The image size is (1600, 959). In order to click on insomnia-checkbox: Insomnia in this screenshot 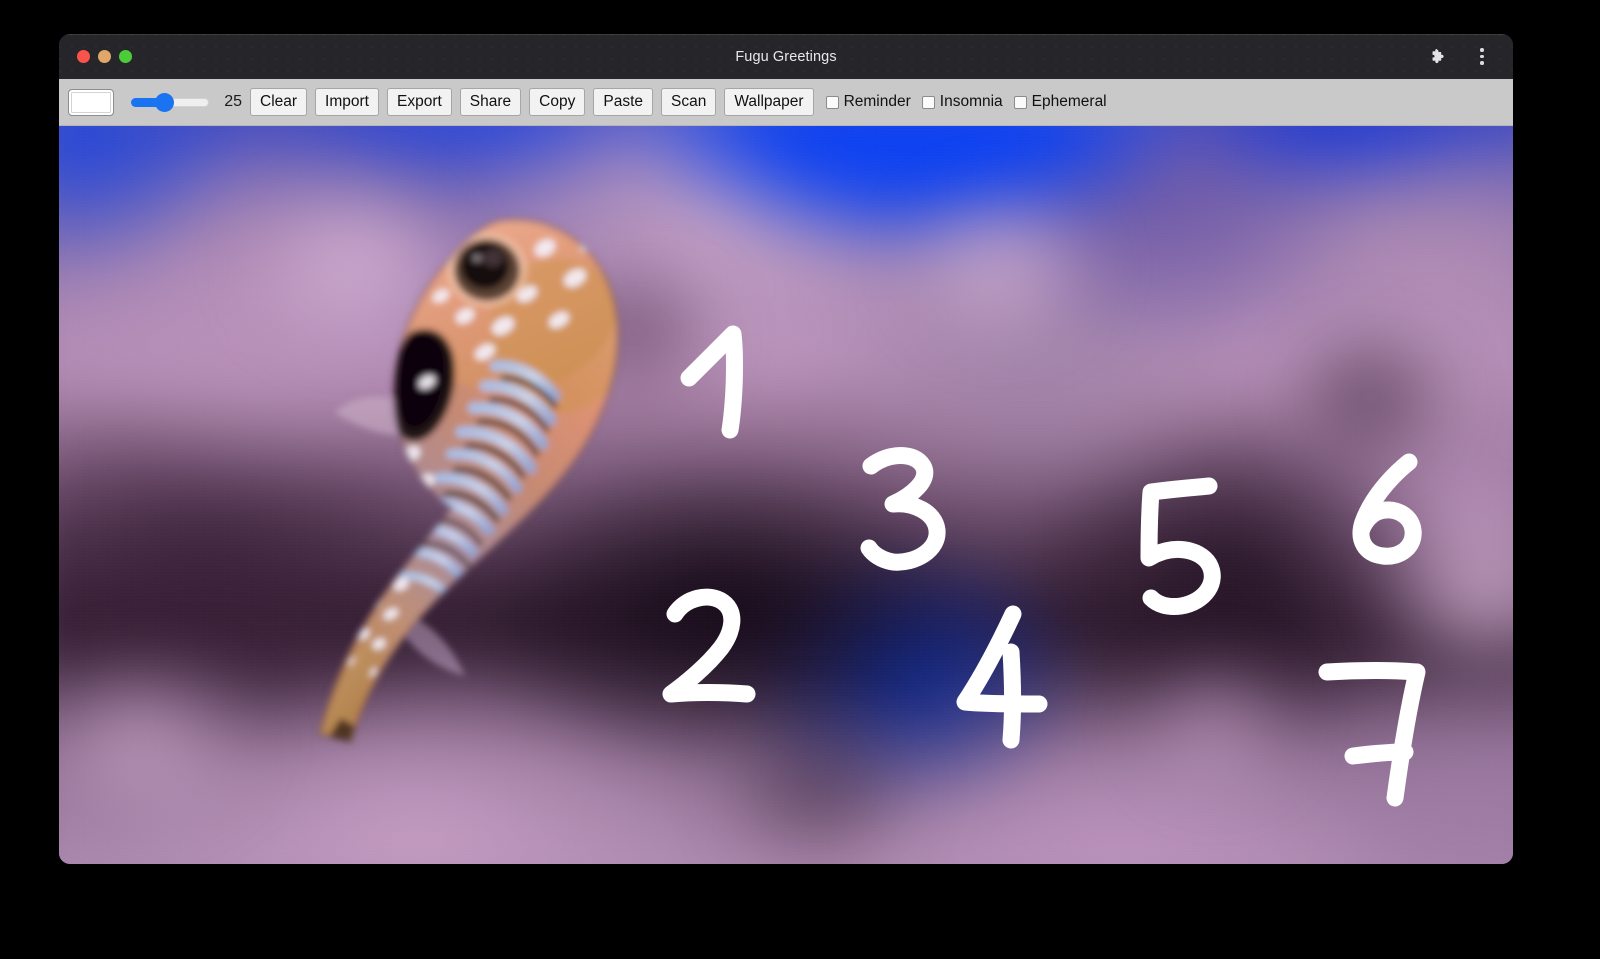, I will do `click(962, 102)`.